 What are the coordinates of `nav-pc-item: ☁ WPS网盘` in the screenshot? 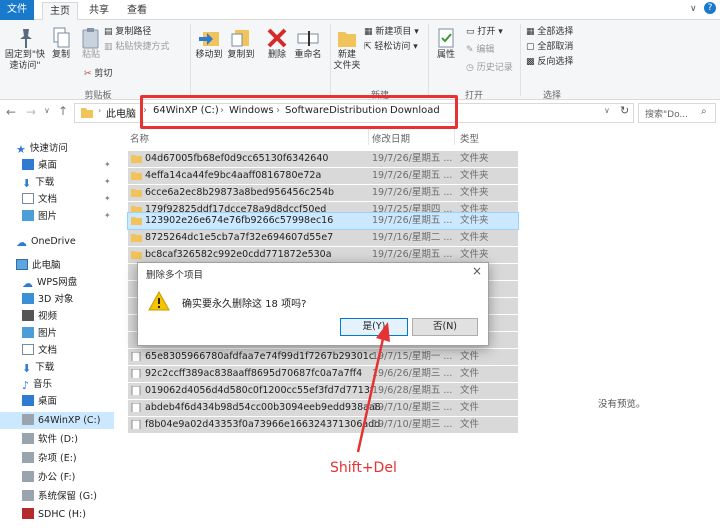 It's located at (49, 282).